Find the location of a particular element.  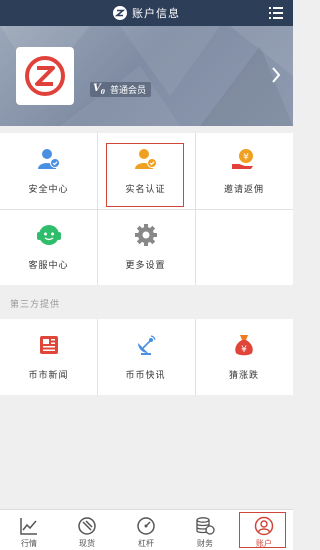

tab-market: 行情 is located at coordinates (29, 530).